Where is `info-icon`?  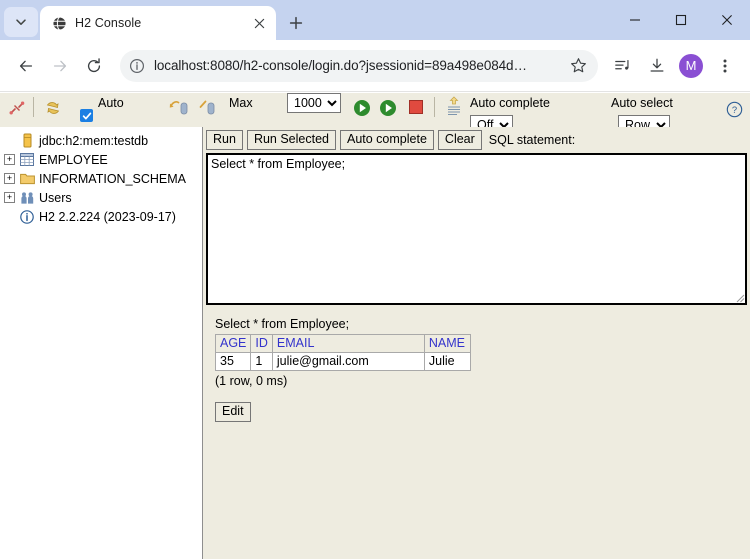 info-icon is located at coordinates (27, 217).